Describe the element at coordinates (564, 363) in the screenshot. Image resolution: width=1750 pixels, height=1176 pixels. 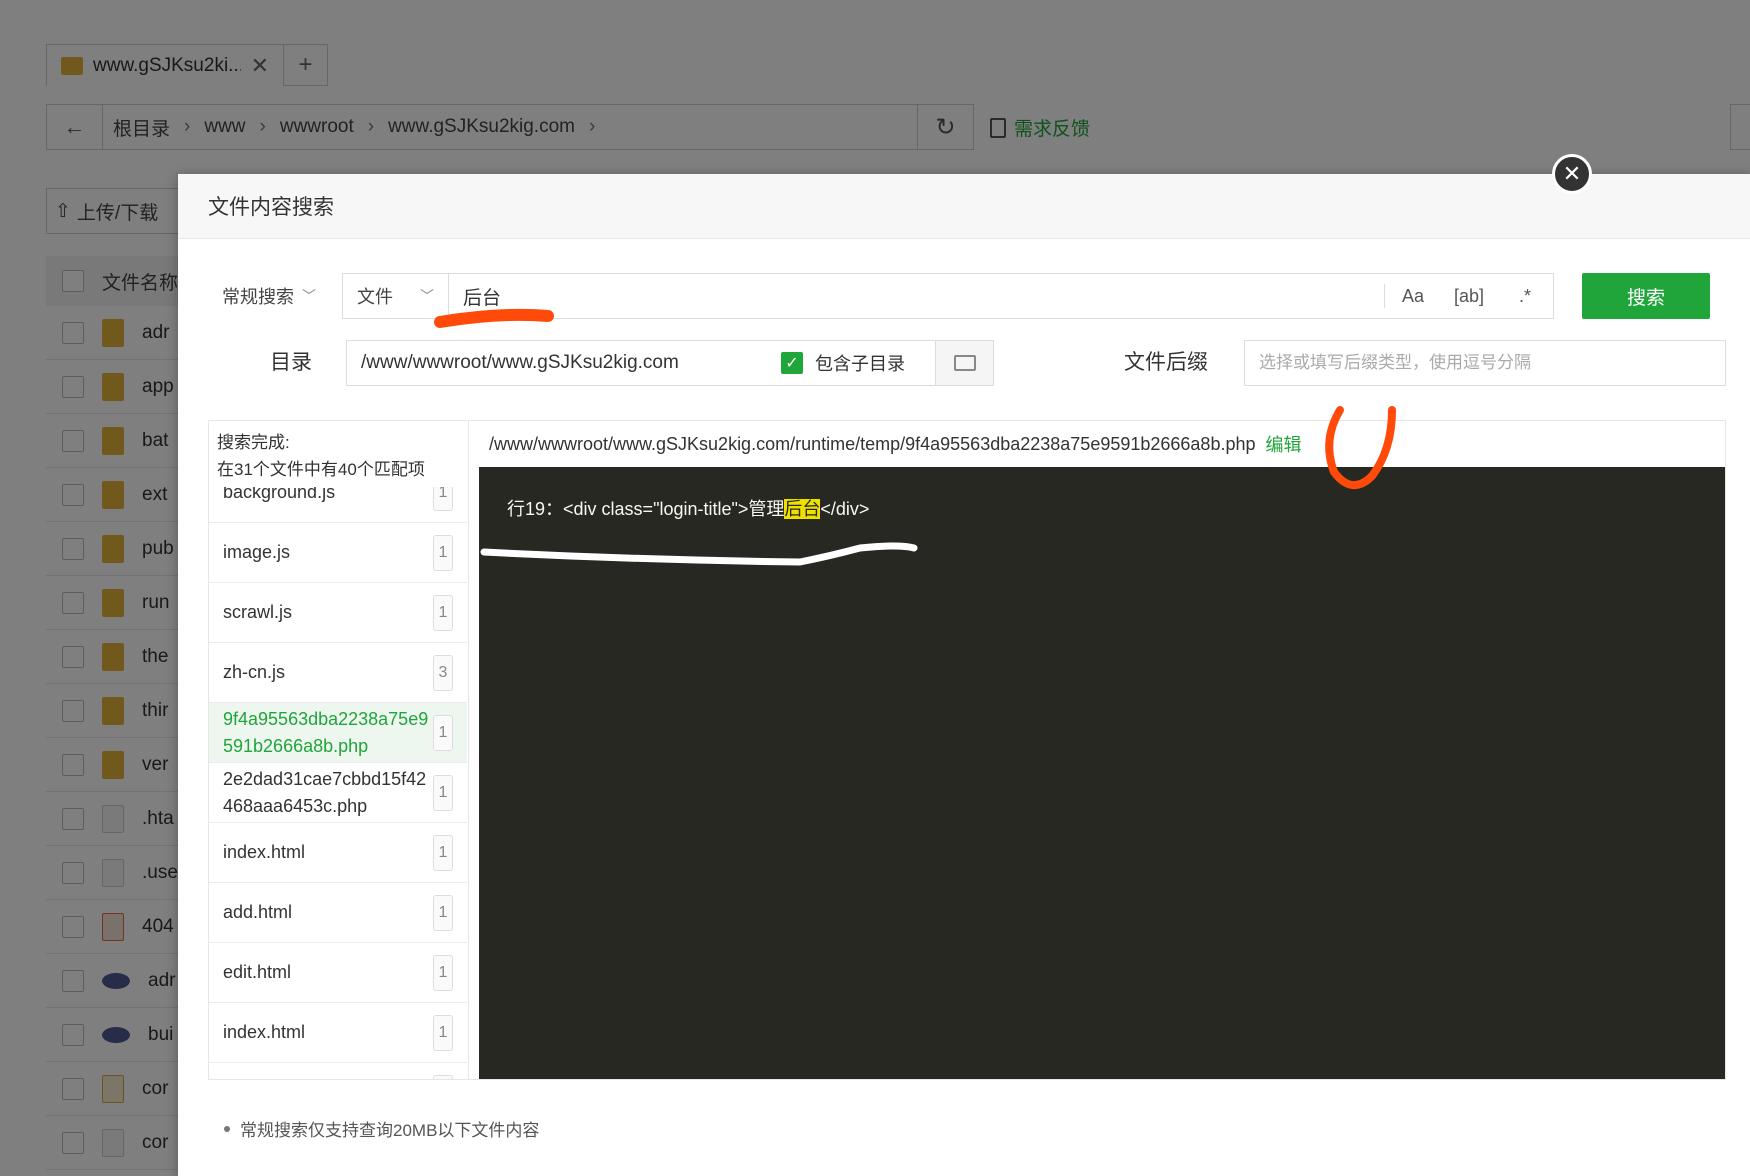
I see `directory-input` at that location.